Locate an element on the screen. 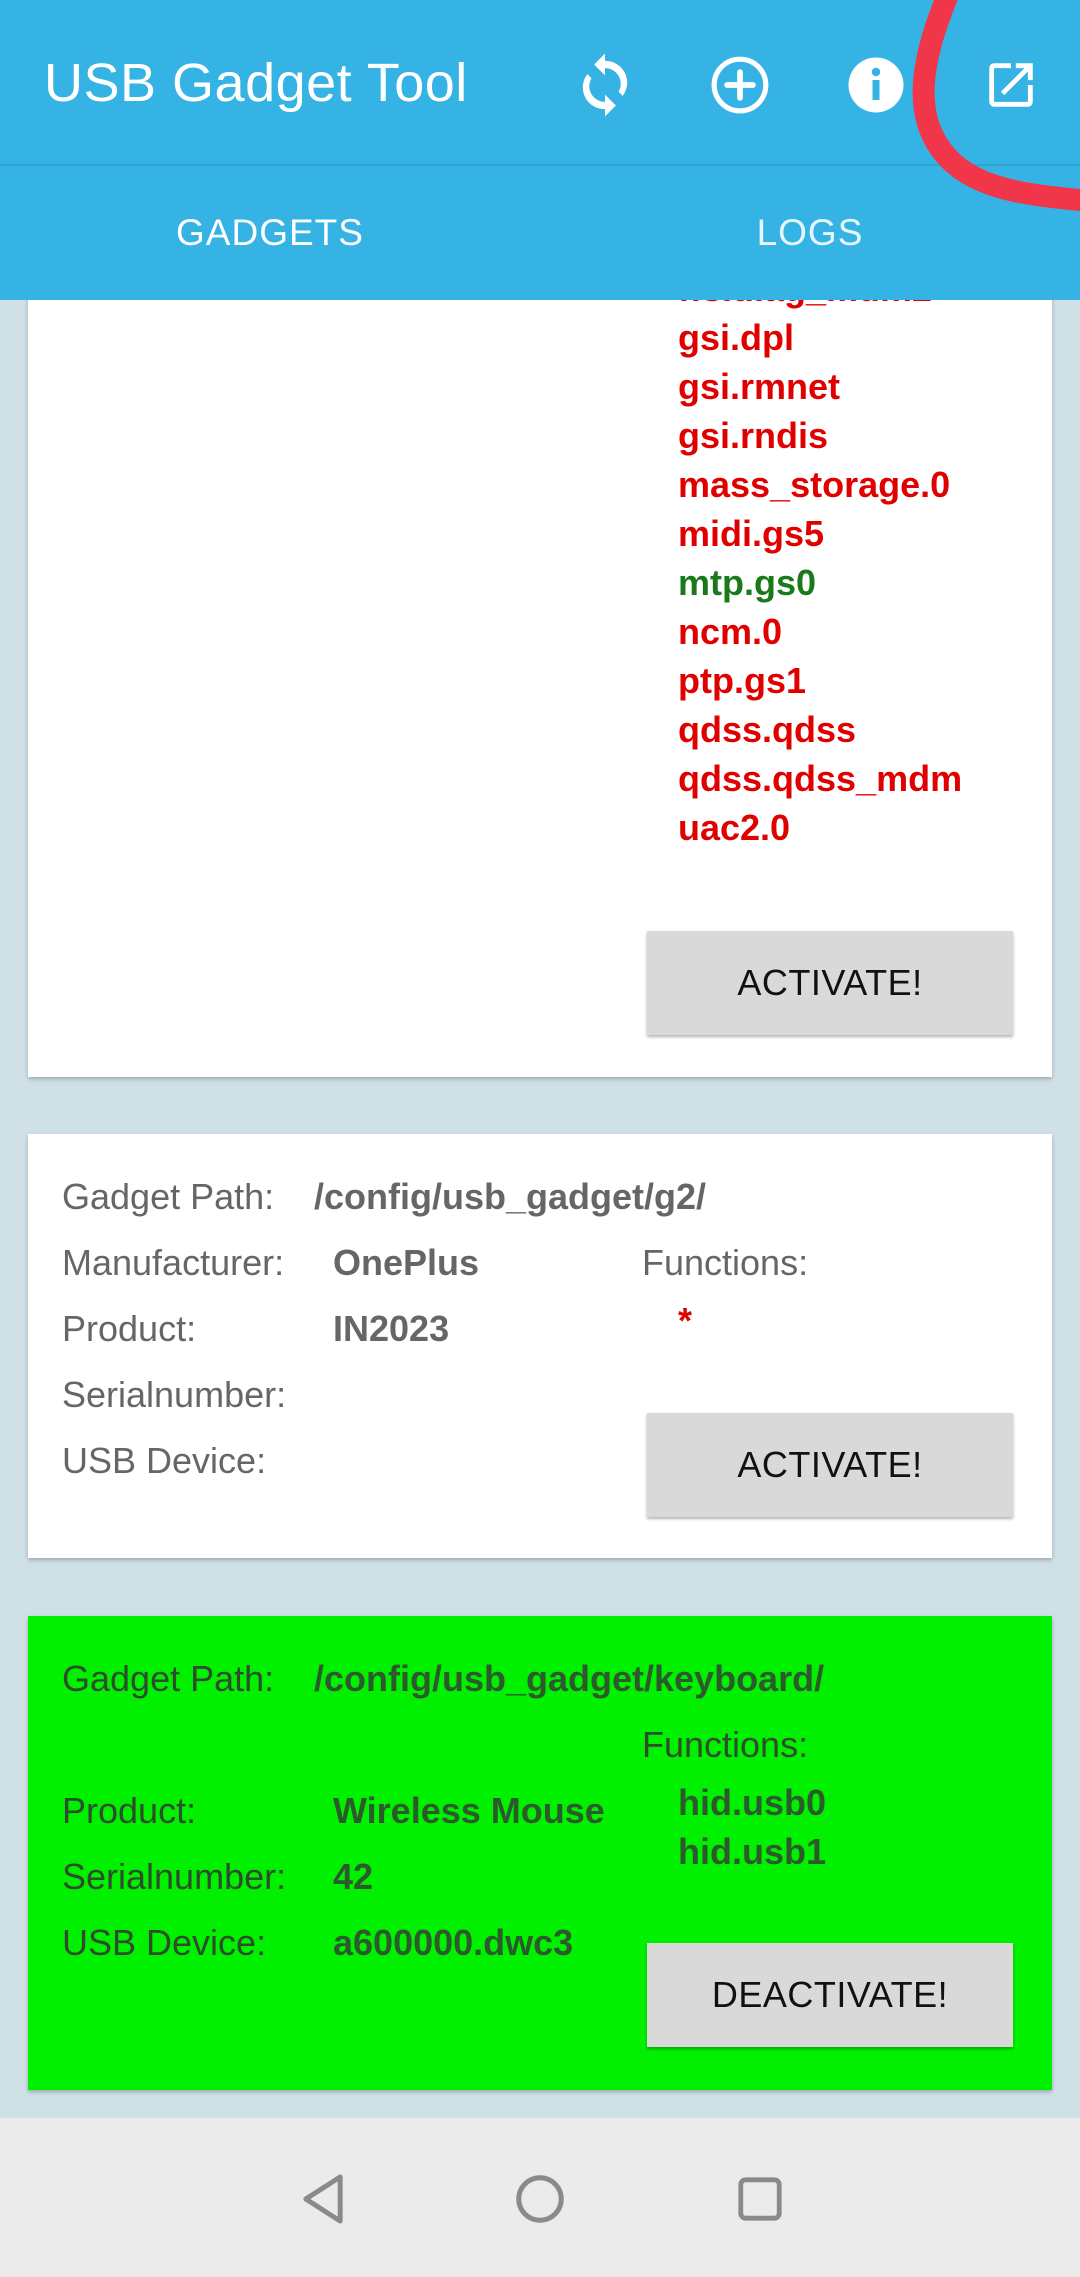  open-external-button is located at coordinates (1011, 85).